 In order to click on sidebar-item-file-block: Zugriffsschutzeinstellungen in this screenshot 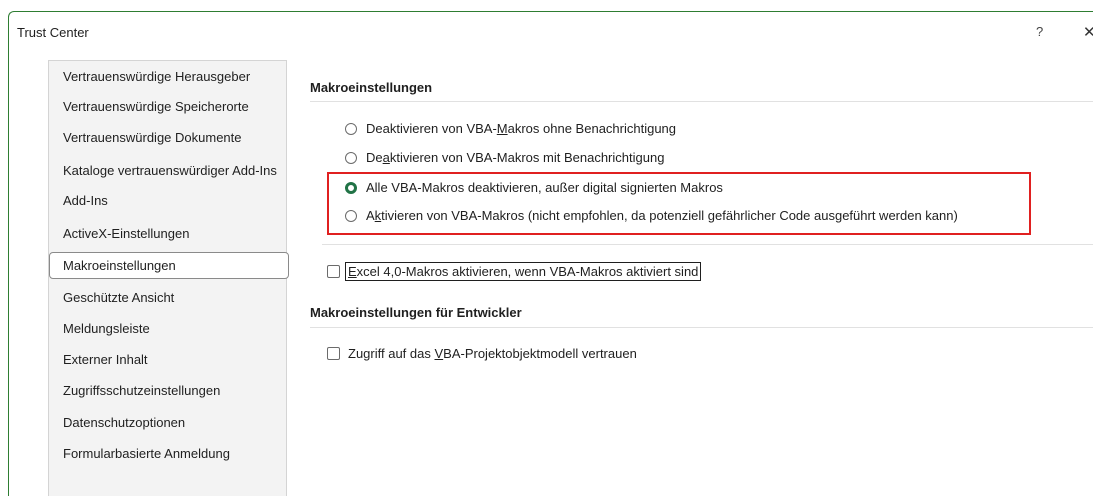, I will do `click(168, 391)`.